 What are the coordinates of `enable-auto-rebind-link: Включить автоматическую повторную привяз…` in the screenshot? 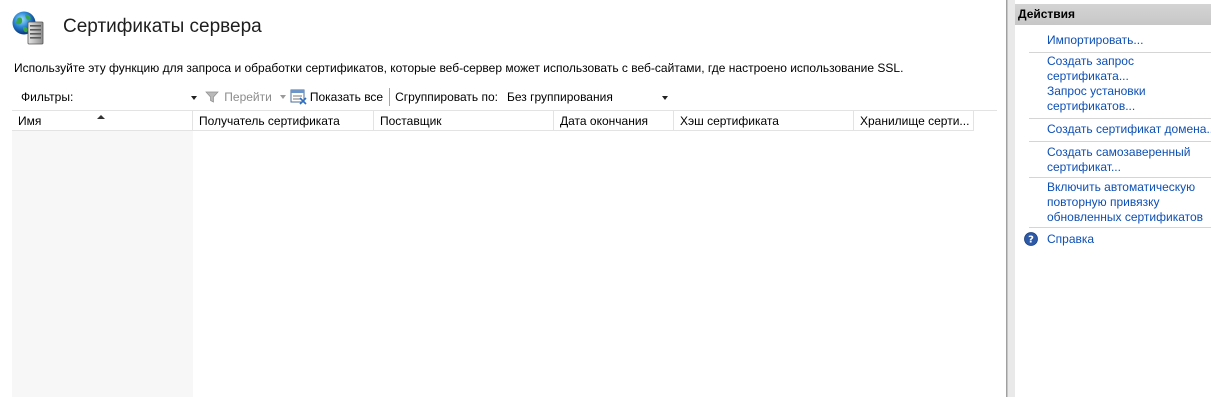 It's located at (1125, 202).